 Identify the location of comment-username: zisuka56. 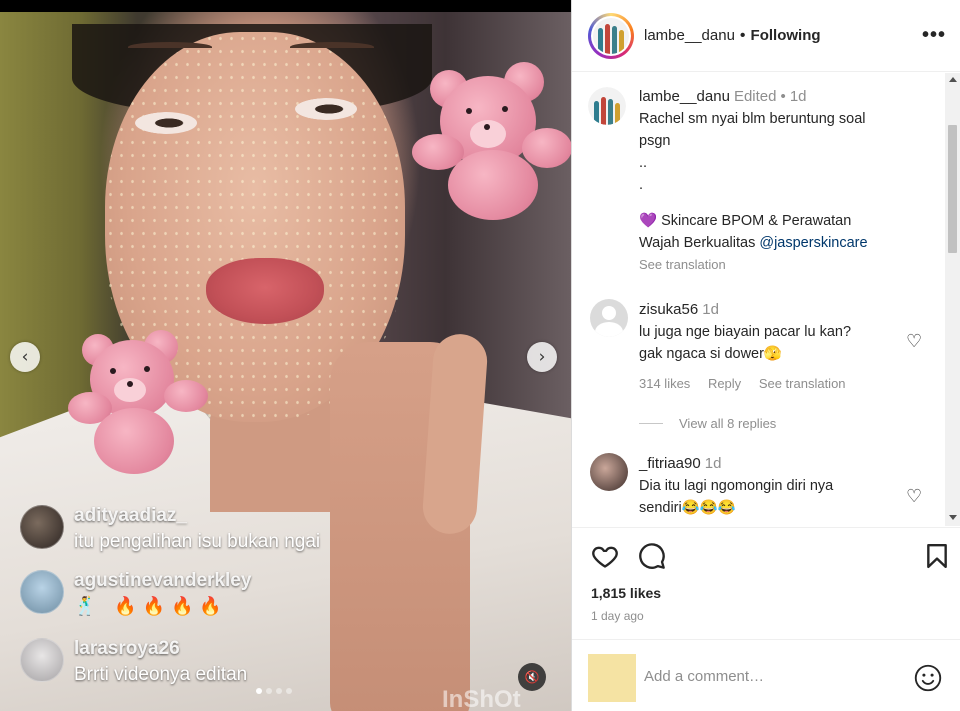
(668, 309).